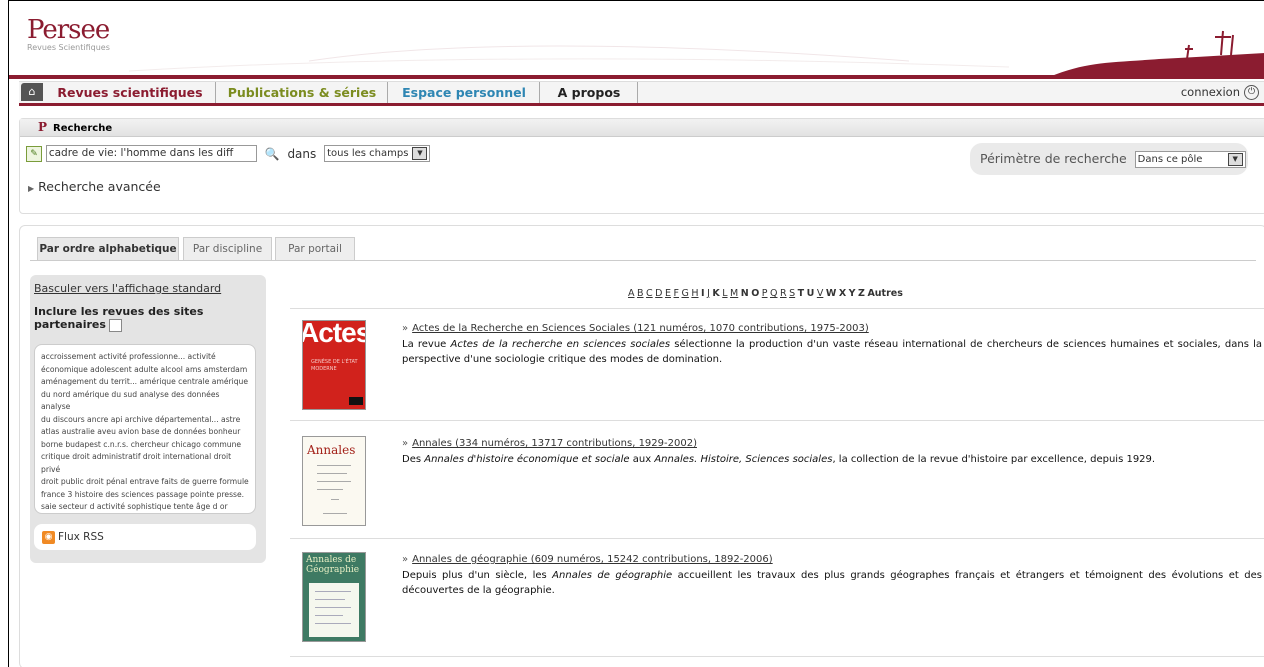 This screenshot has width=1264, height=667. I want to click on connexion-link: connexion ⏻, so click(1220, 92).